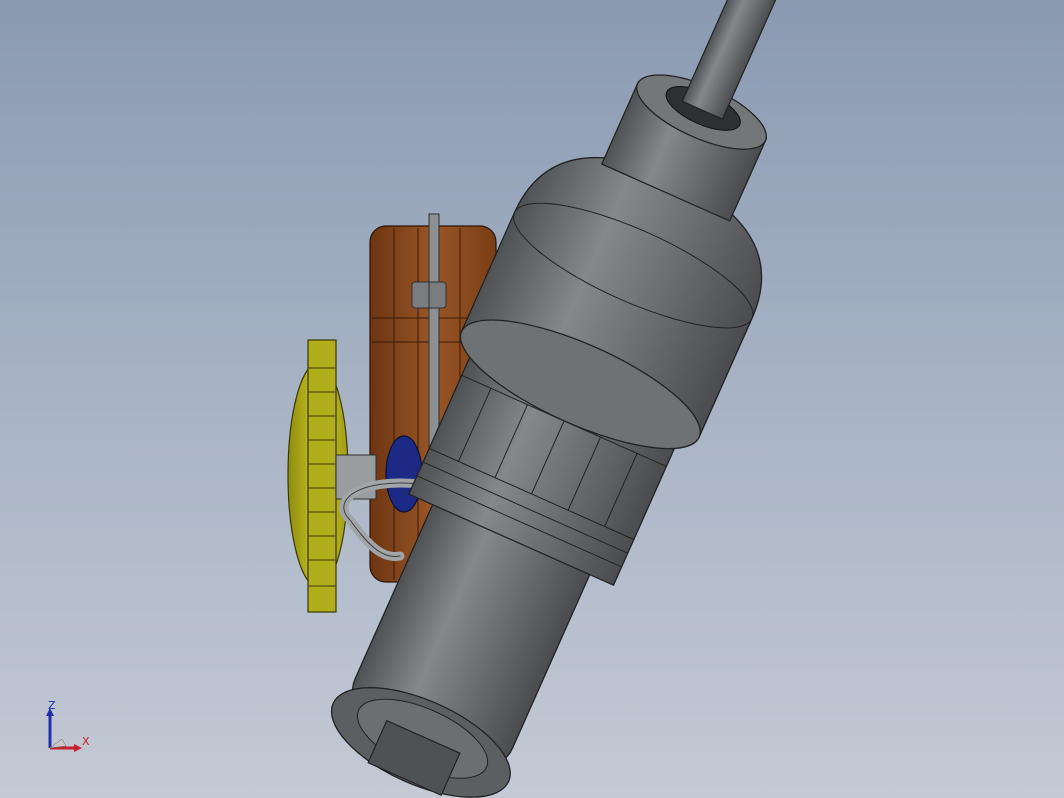  Describe the element at coordinates (86, 741) in the screenshot. I see `x-axis-label: X` at that location.